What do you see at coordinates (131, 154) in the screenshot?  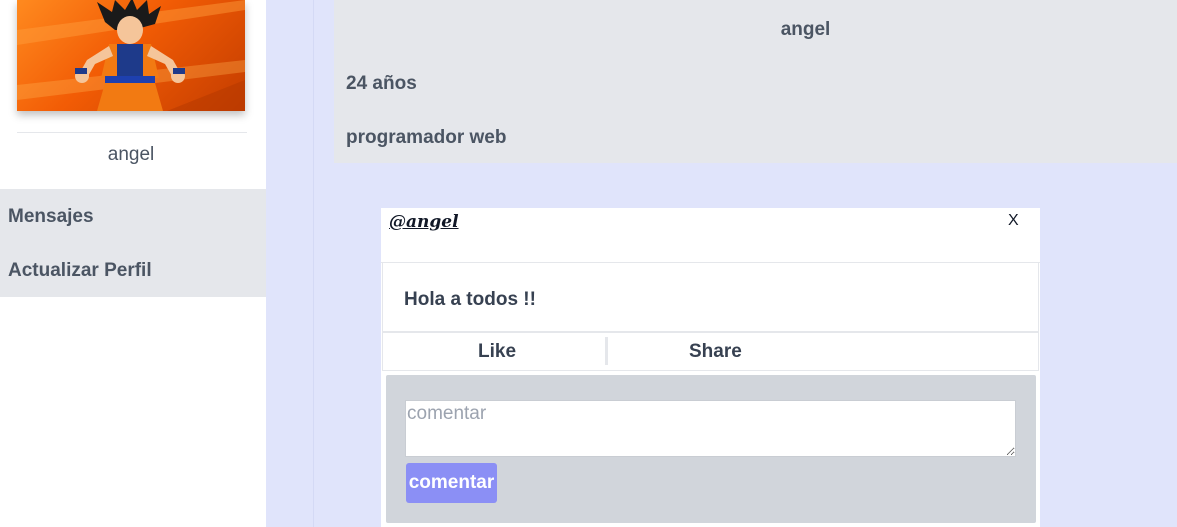 I see `sidebar-username: angel` at bounding box center [131, 154].